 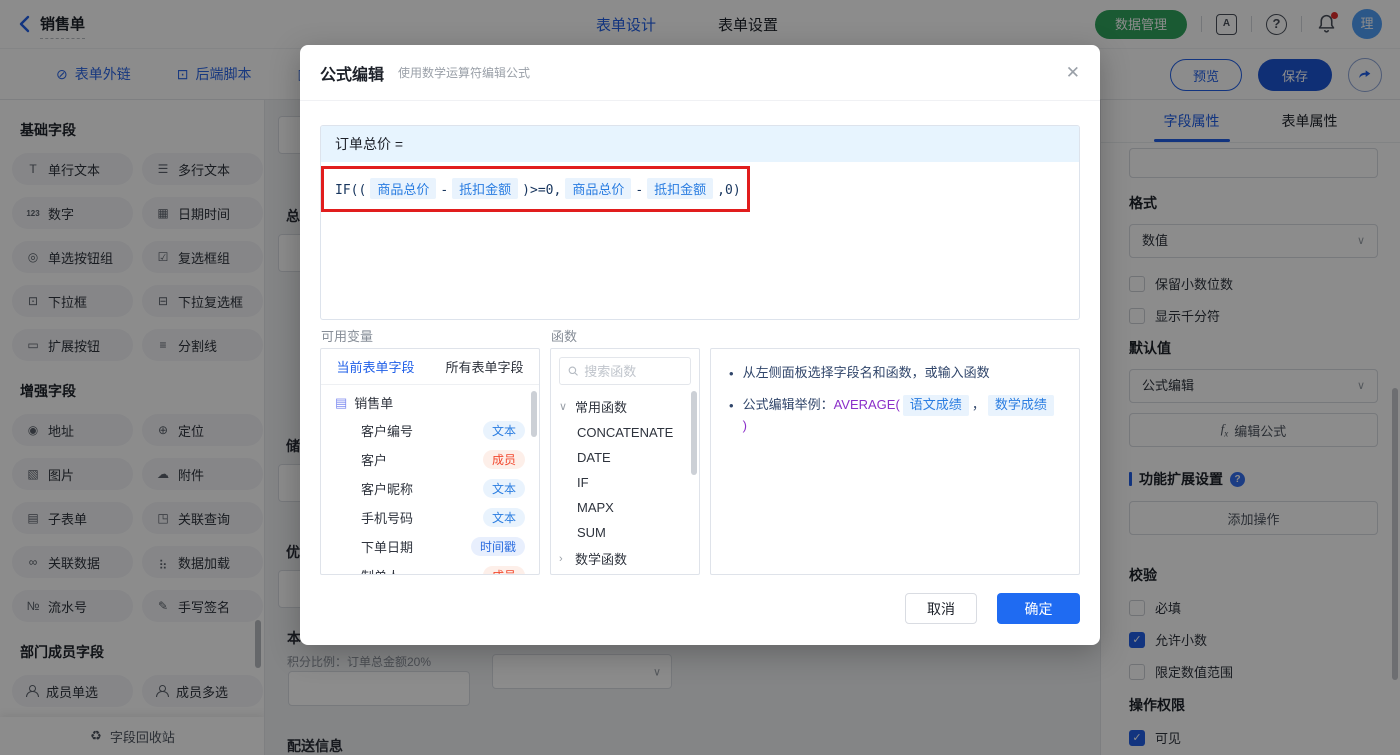 I want to click on functions-scrollbar, so click(x=694, y=433).